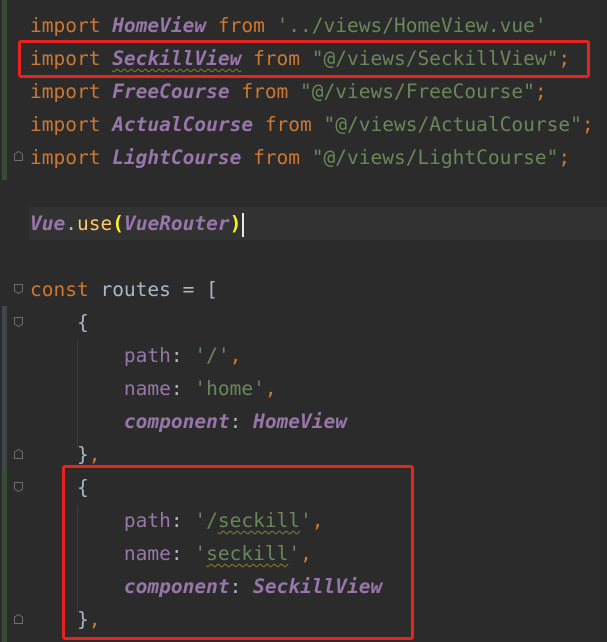 Image resolution: width=607 pixels, height=642 pixels. Describe the element at coordinates (452, 124) in the screenshot. I see `code-token: "@/views/ActualCourse"` at that location.